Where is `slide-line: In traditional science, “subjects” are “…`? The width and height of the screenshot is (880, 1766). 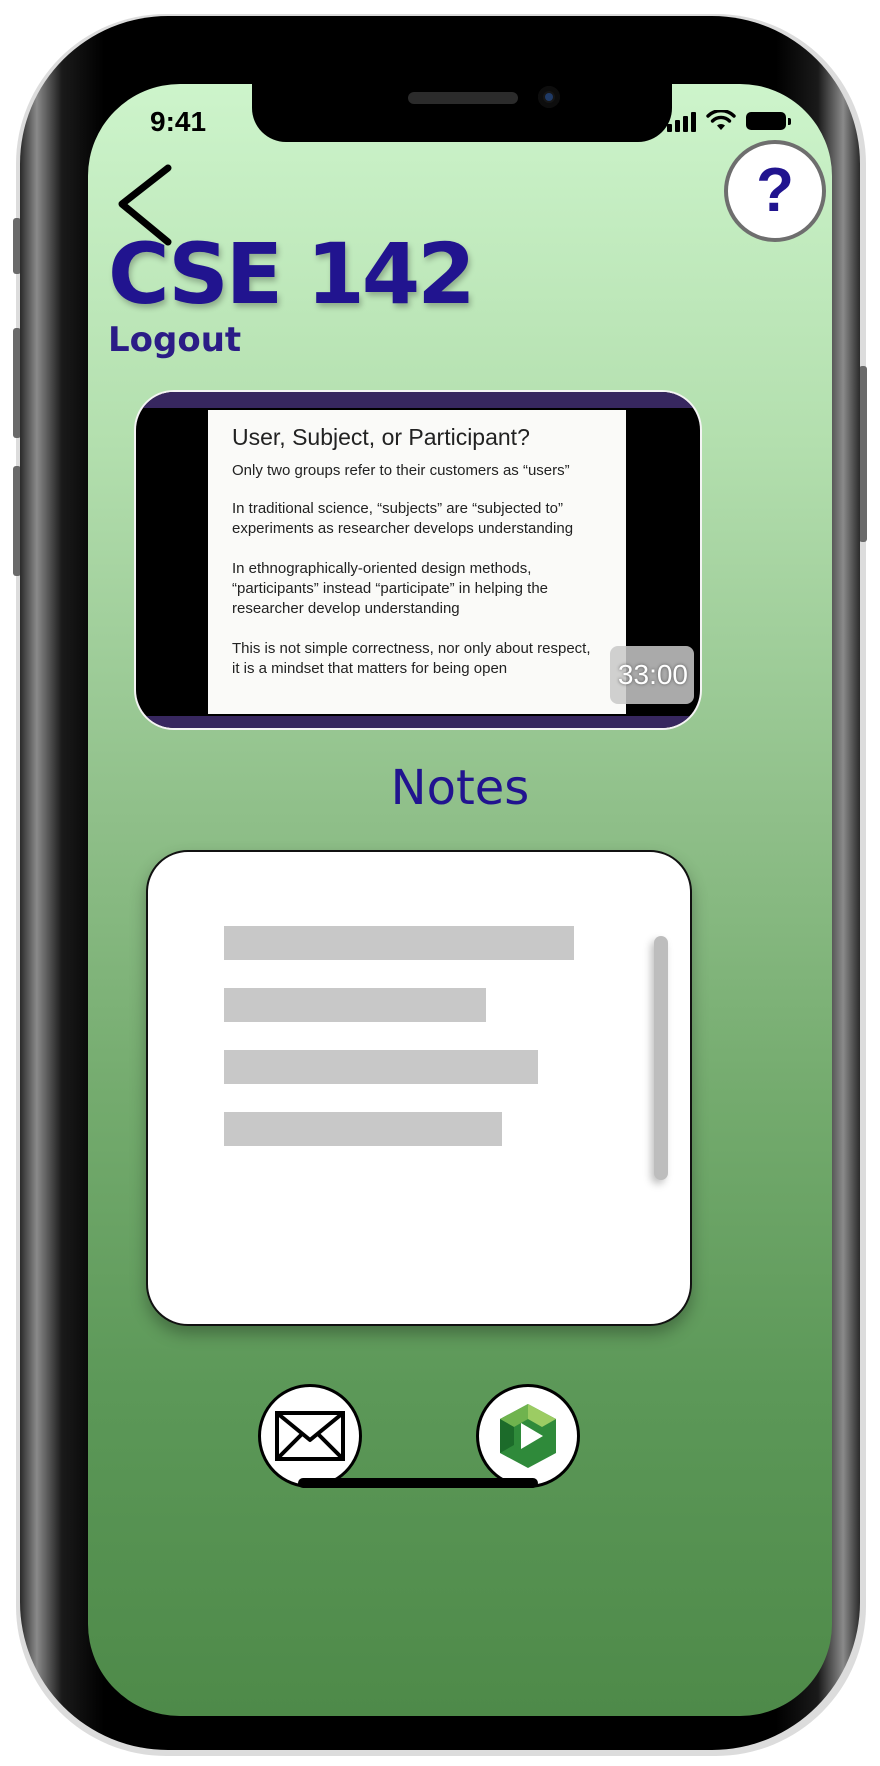 slide-line: In traditional science, “subjects” are “… is located at coordinates (403, 518).